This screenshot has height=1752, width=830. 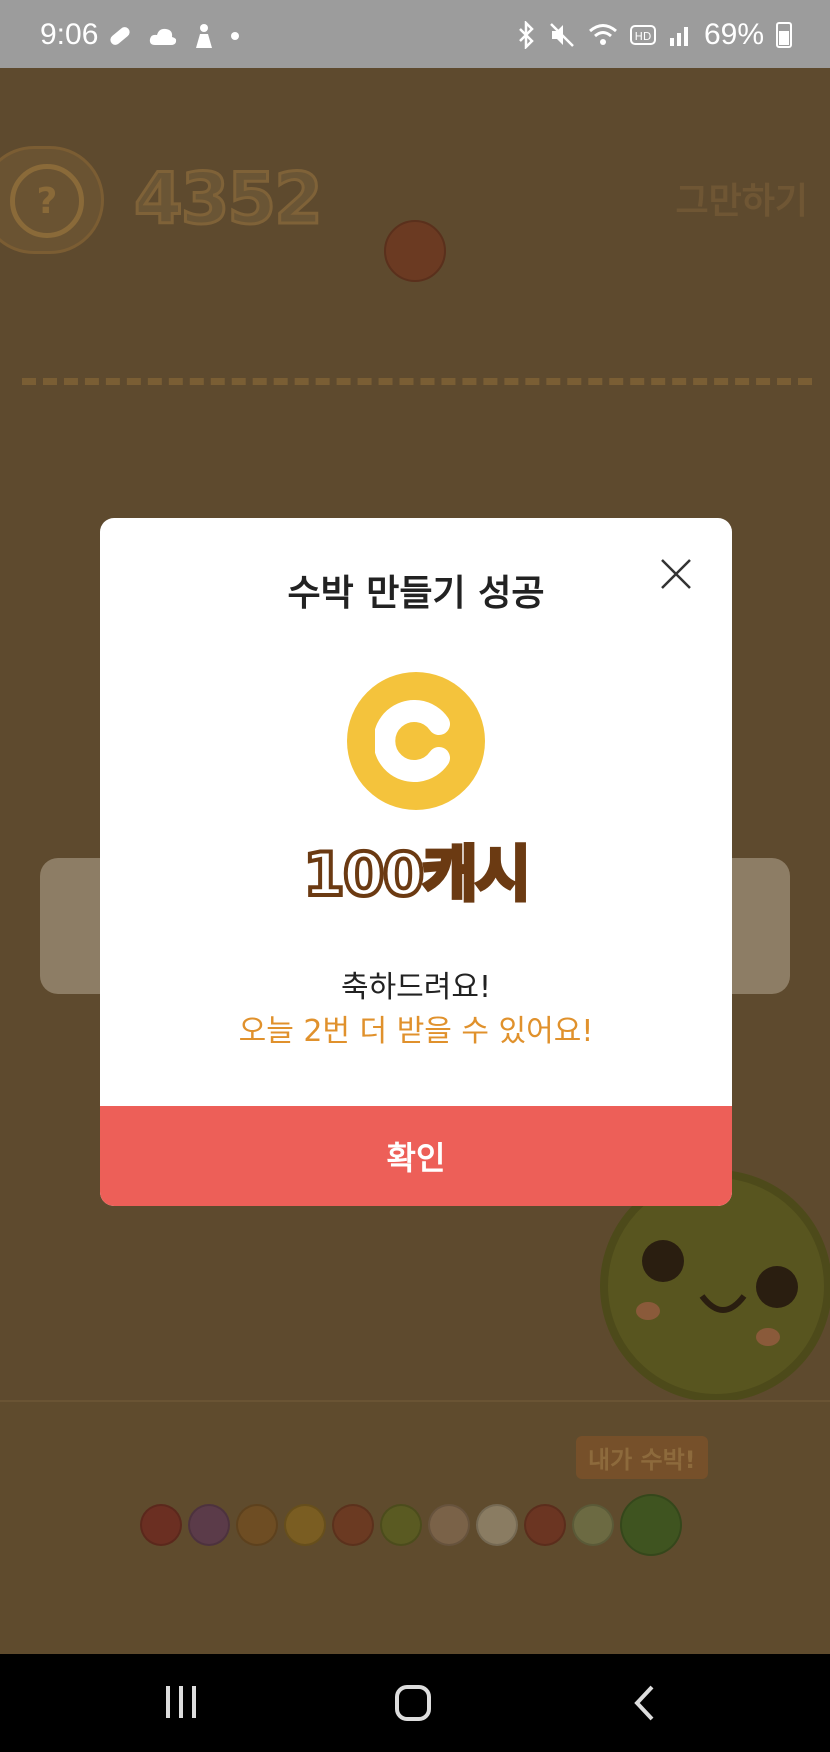 I want to click on back-icon, so click(x=644, y=1703).